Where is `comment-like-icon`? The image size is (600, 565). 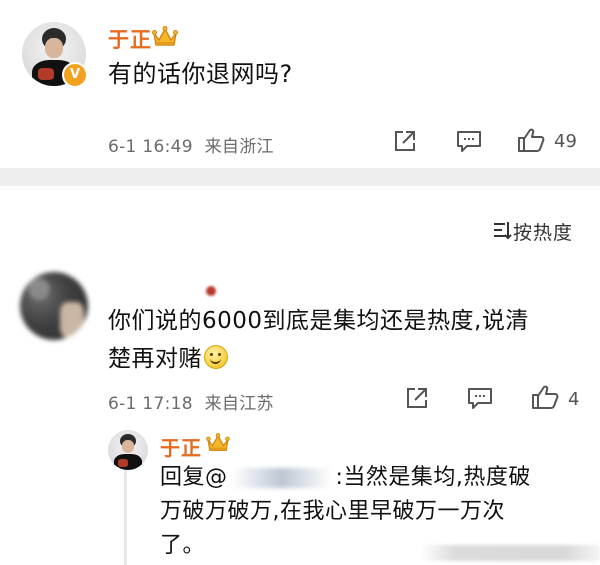
comment-like-icon is located at coordinates (545, 397).